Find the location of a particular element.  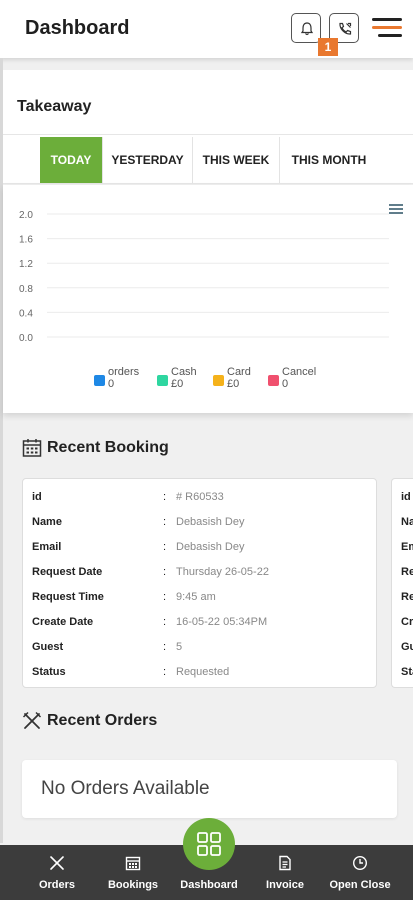

booking-row-email: Em is located at coordinates (402, 550).